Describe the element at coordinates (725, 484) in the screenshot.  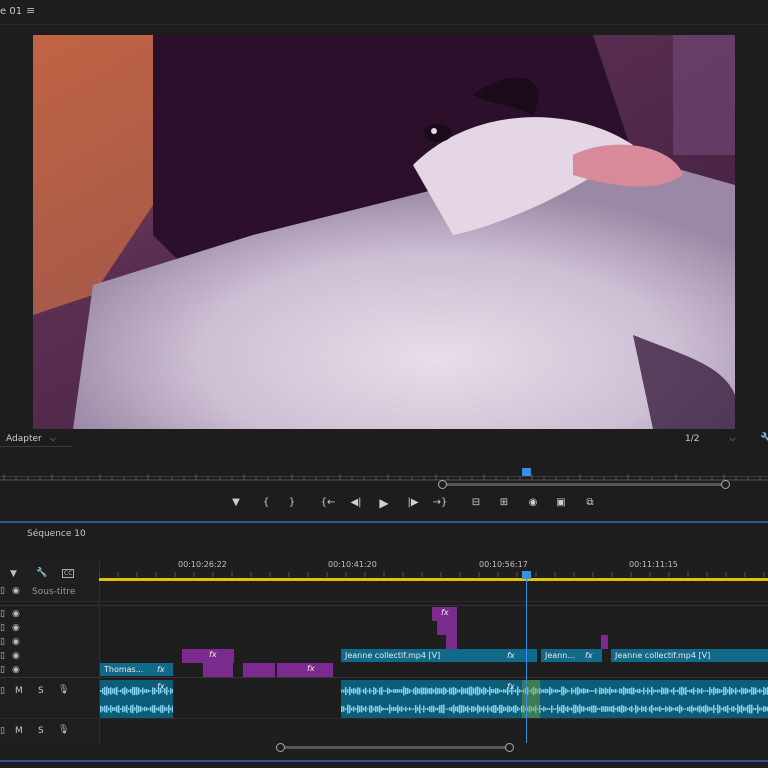
I see `monitor-zoom-handle-right` at that location.